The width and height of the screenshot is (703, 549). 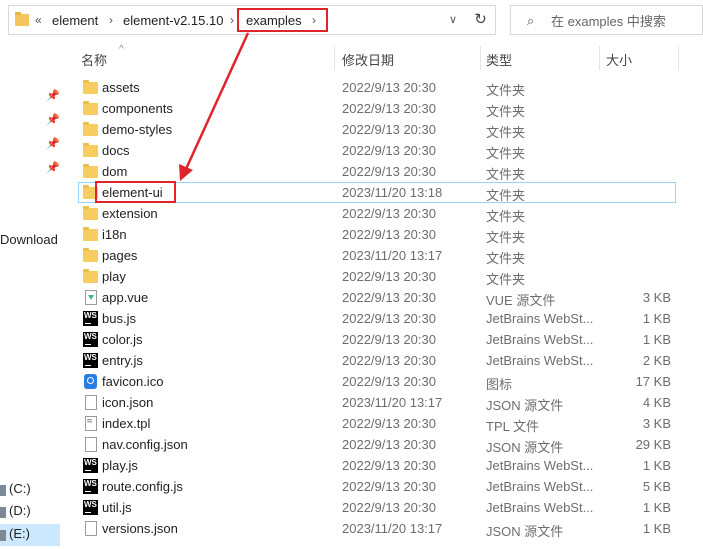 What do you see at coordinates (214, 106) in the screenshot?
I see `annotation-arrow-icon` at bounding box center [214, 106].